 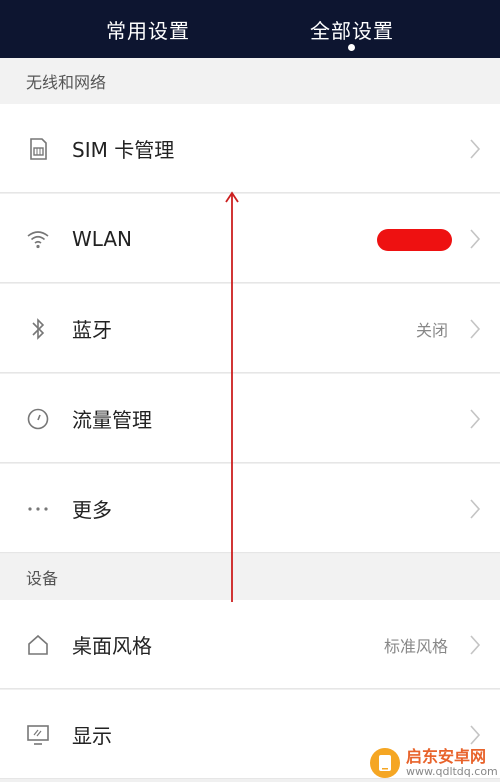 I want to click on section-header-label: 设备, so click(x=42, y=578).